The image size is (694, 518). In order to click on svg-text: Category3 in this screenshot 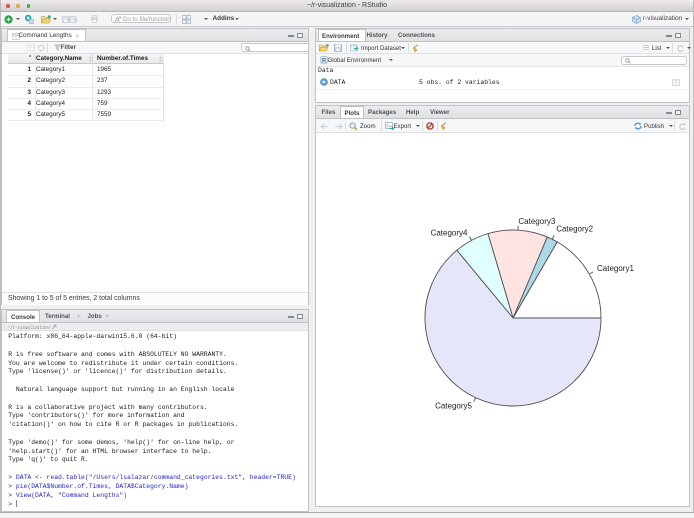, I will do `click(536, 221)`.